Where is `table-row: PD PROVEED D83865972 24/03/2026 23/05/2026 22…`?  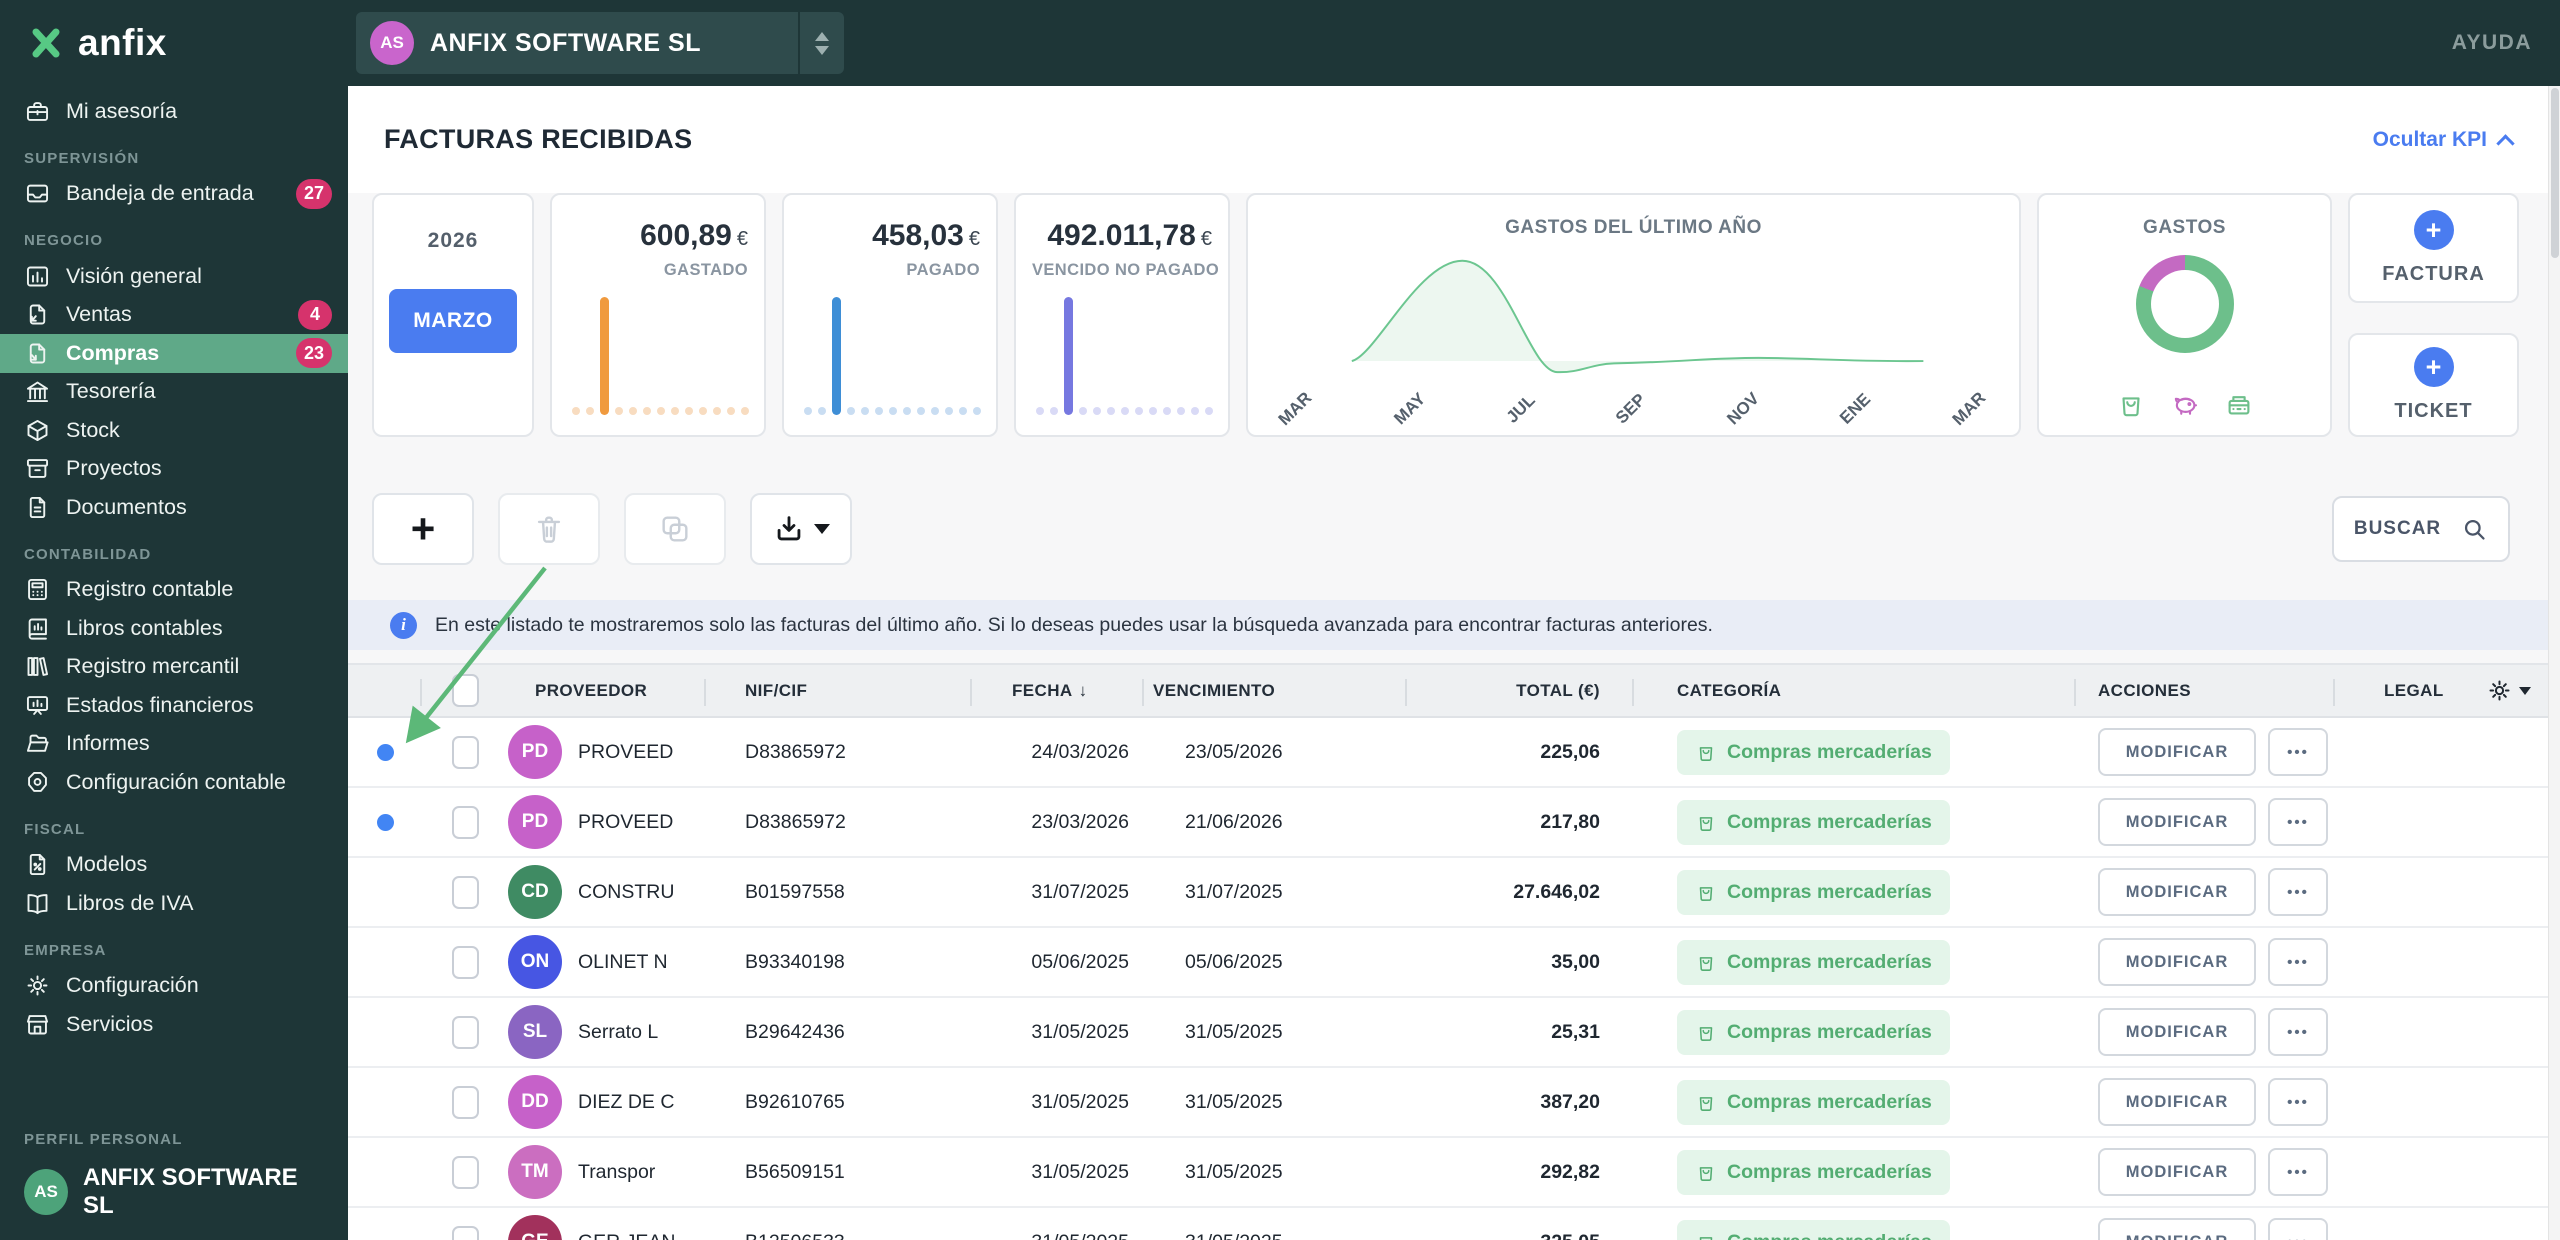 table-row: PD PROVEED D83865972 24/03/2026 23/05/2026 22… is located at coordinates (1448, 753).